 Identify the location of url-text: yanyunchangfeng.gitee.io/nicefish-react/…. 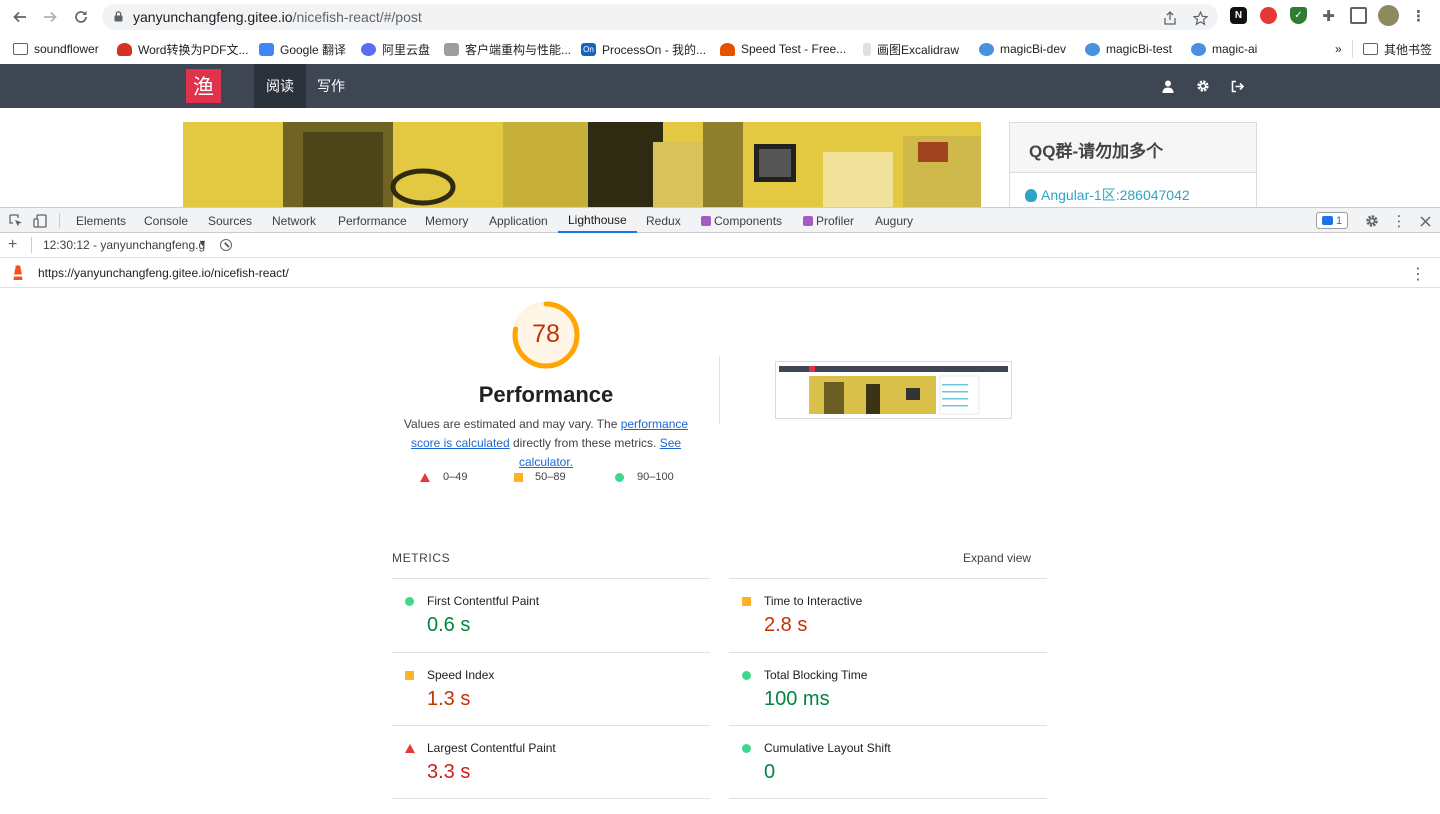
(277, 17).